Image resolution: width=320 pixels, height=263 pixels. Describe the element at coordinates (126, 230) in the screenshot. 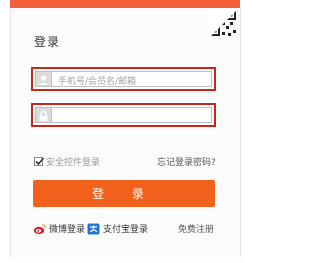

I see `alipay-login-label: 支付宝登录` at that location.